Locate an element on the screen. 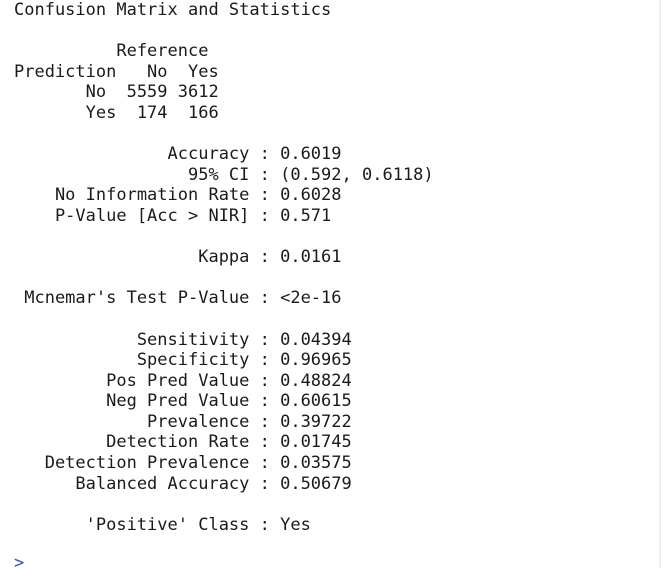 The image size is (661, 568). stat-neg-pred-value: Neg Pred Value : 0.60615 is located at coordinates (183, 401).